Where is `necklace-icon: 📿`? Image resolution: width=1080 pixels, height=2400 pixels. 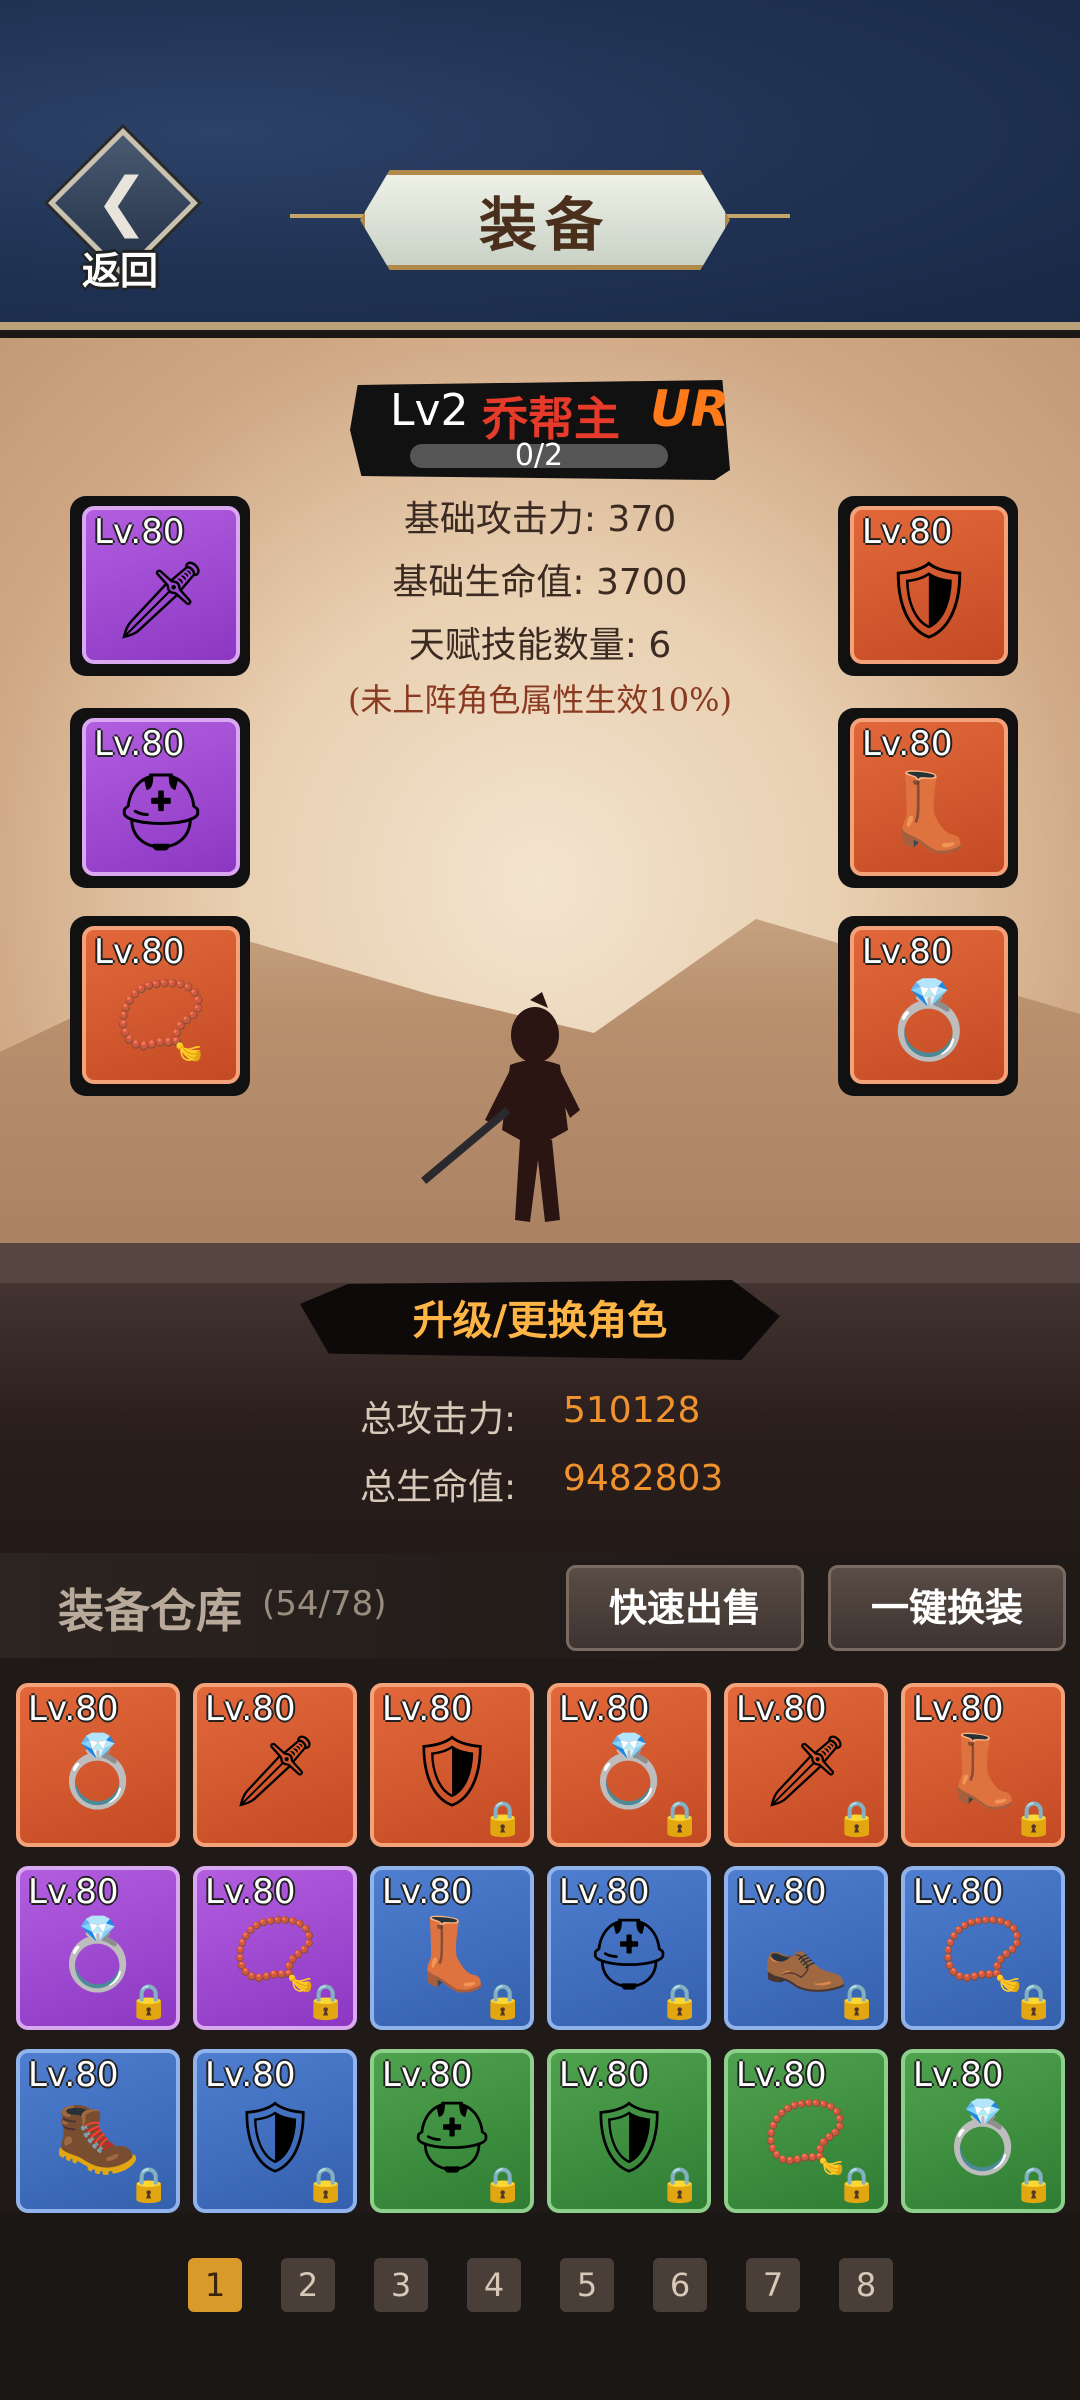
necklace-icon: 📿 is located at coordinates (161, 1019).